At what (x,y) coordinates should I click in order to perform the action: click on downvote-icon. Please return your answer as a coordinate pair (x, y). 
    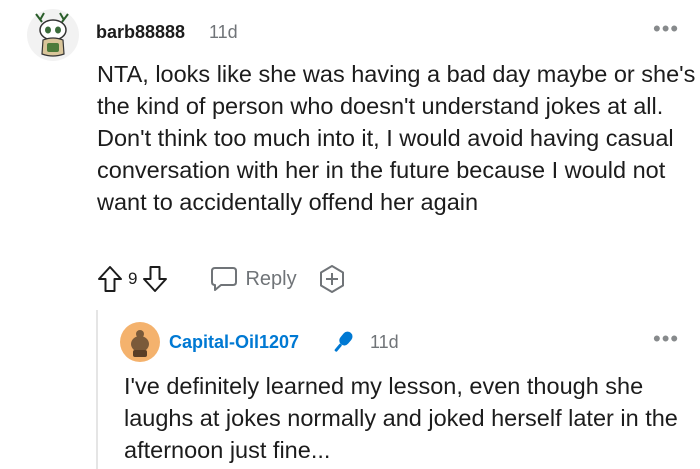
    Looking at the image, I should click on (155, 279).